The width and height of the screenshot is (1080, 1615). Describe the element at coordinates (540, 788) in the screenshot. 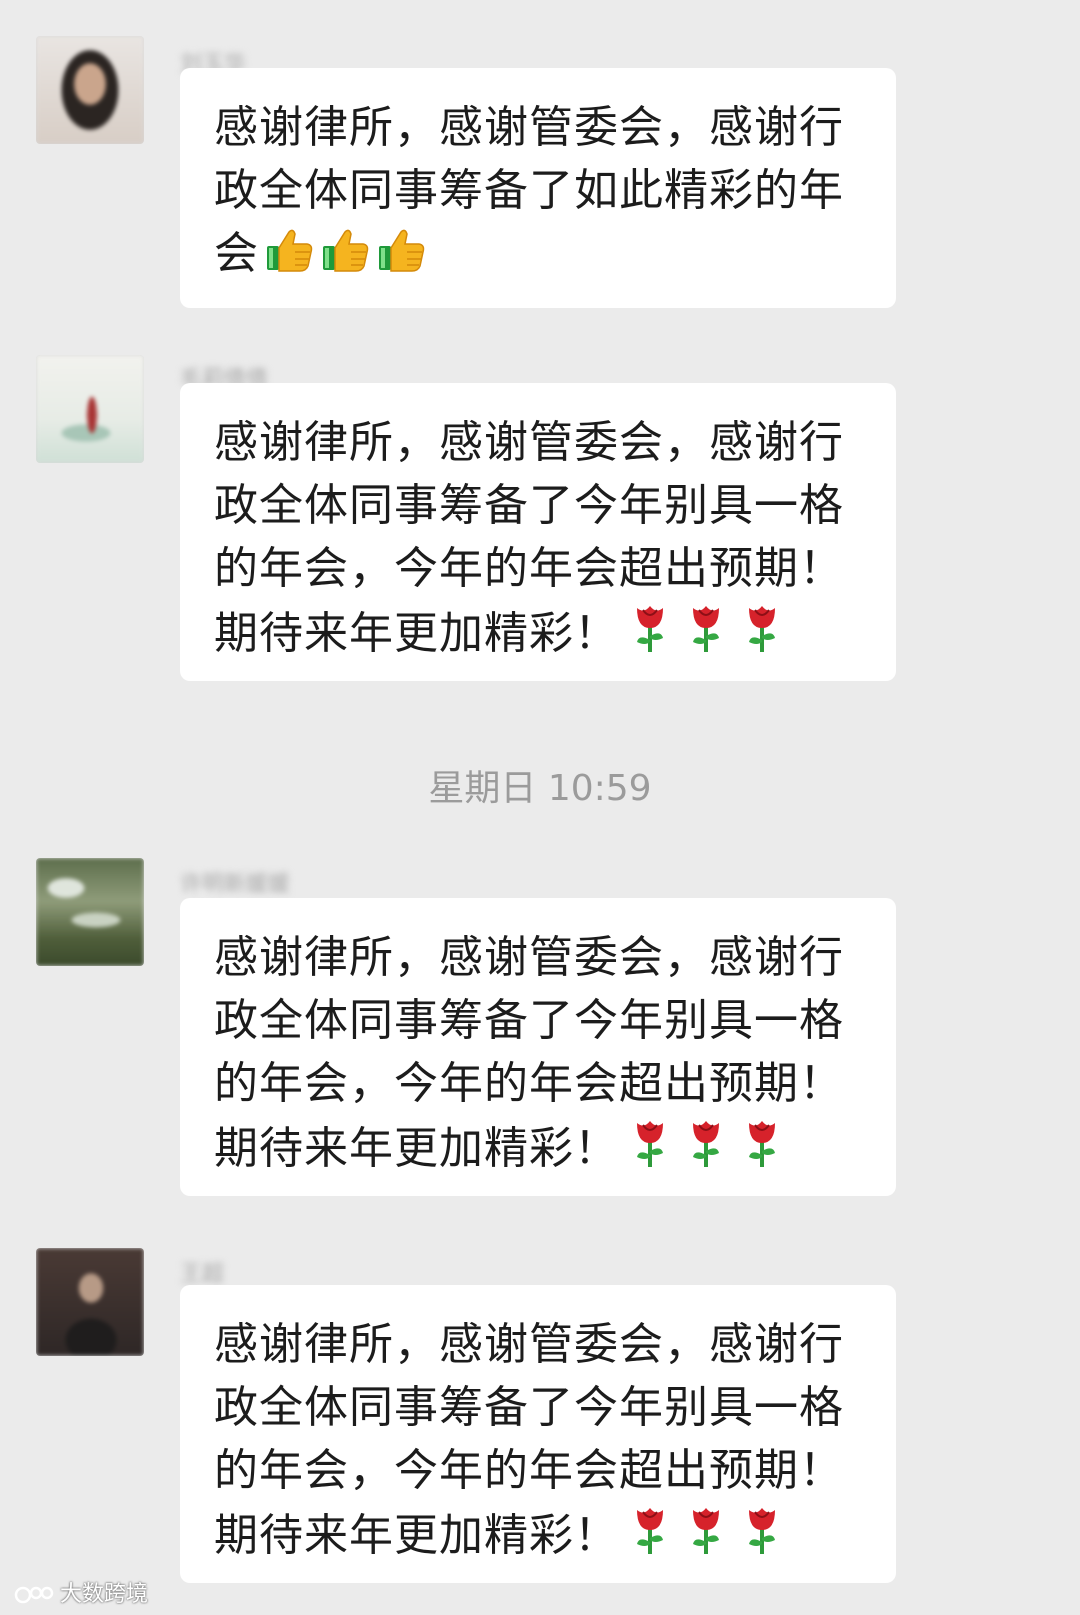

I see `timestamp-divider: 星期日 10:59` at that location.